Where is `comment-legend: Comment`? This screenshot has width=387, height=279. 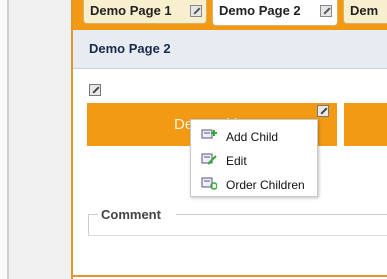
comment-legend: Comment is located at coordinates (131, 214).